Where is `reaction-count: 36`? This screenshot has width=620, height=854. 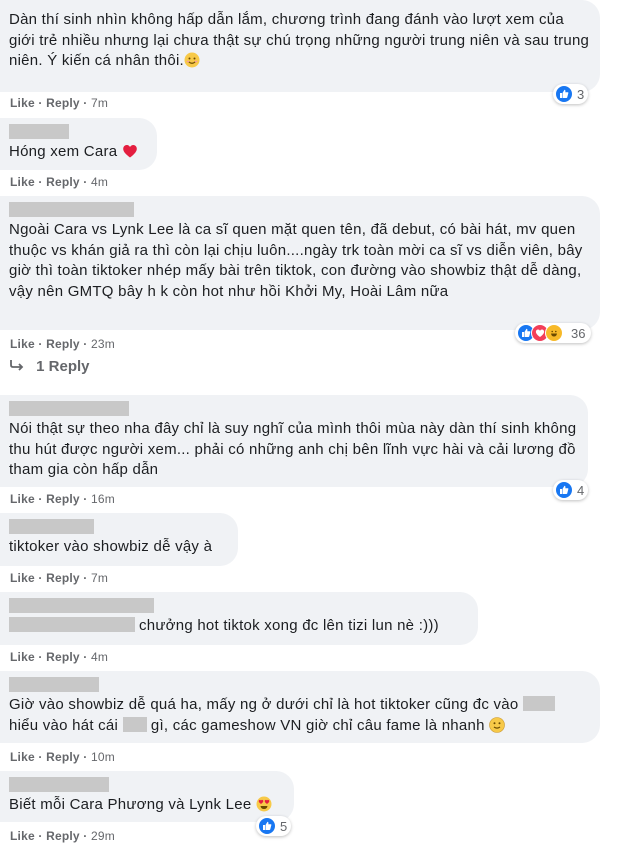
reaction-count: 36 is located at coordinates (578, 333).